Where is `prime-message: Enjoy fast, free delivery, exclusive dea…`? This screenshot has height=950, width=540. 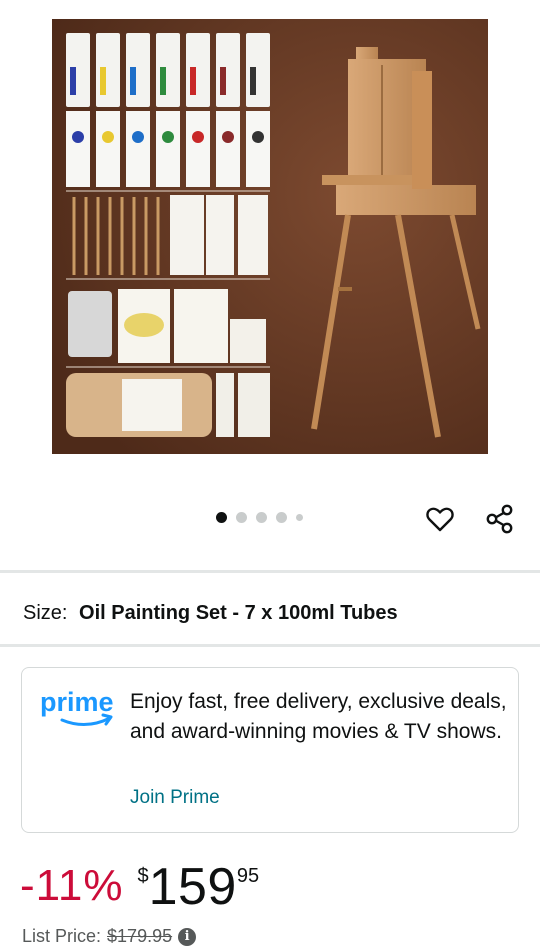 prime-message: Enjoy fast, free delivery, exclusive dea… is located at coordinates (318, 716).